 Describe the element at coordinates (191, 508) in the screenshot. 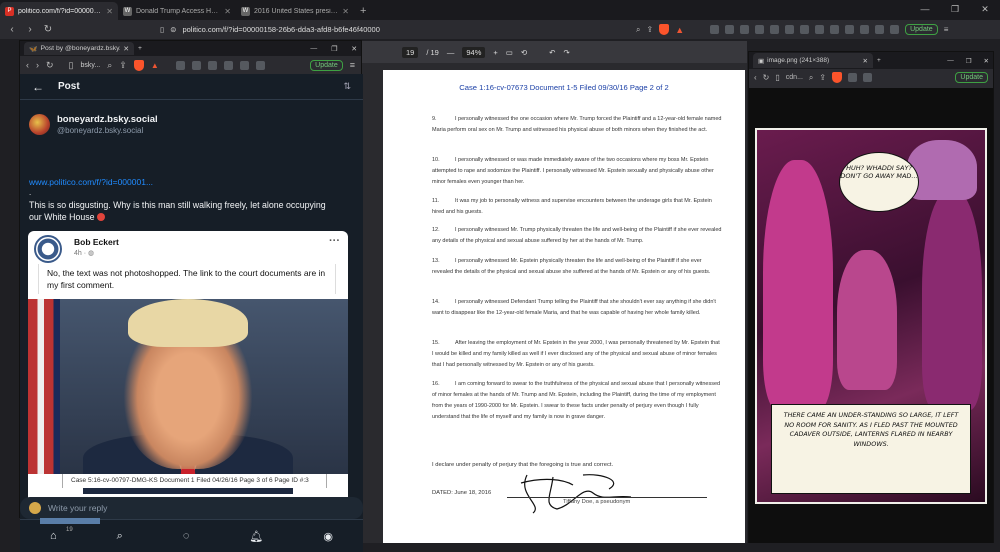

I see `reply-input: Write your reply` at that location.